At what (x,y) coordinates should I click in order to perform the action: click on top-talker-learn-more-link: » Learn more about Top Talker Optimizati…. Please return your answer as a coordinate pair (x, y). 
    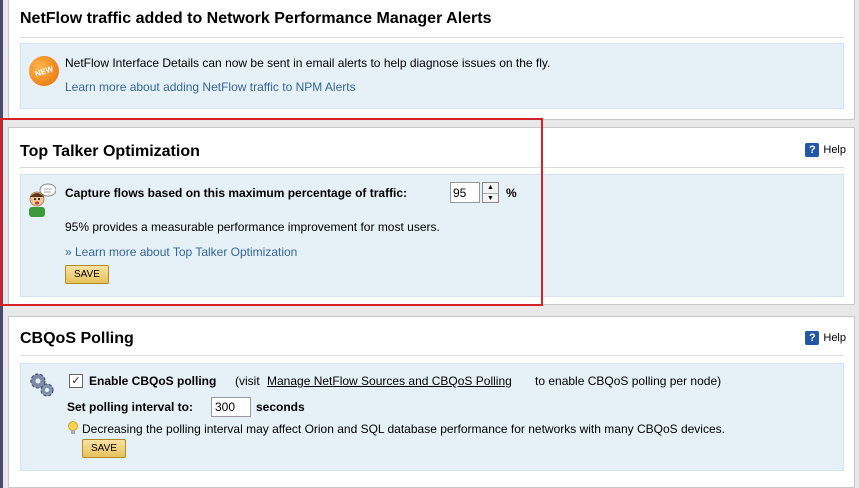
    Looking at the image, I should click on (181, 252).